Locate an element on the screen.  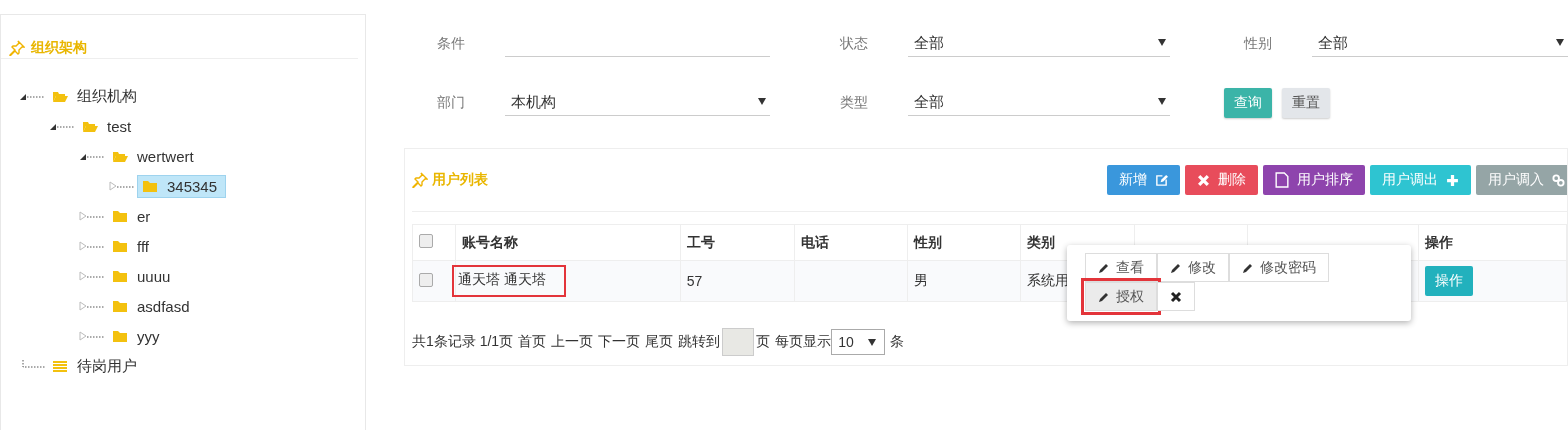
row-checkbox is located at coordinates (426, 279).